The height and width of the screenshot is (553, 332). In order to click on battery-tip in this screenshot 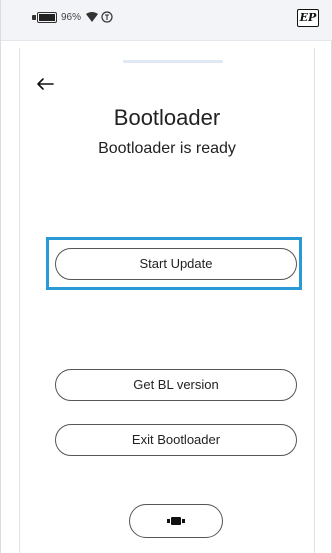, I will do `click(34, 17)`.